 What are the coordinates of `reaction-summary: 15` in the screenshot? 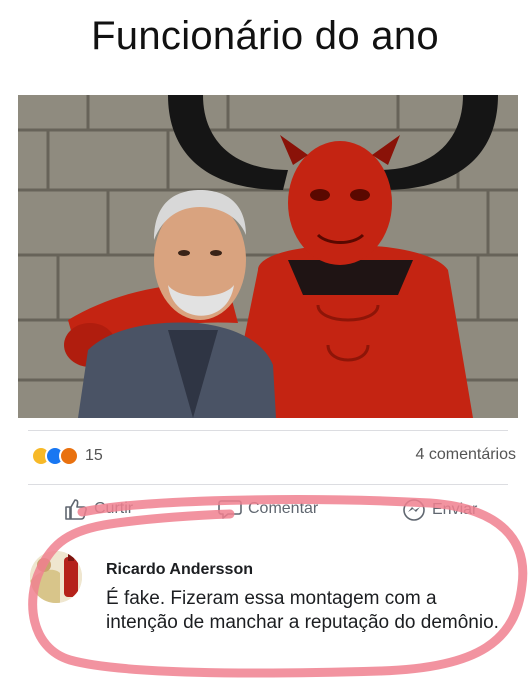 It's located at (67, 456).